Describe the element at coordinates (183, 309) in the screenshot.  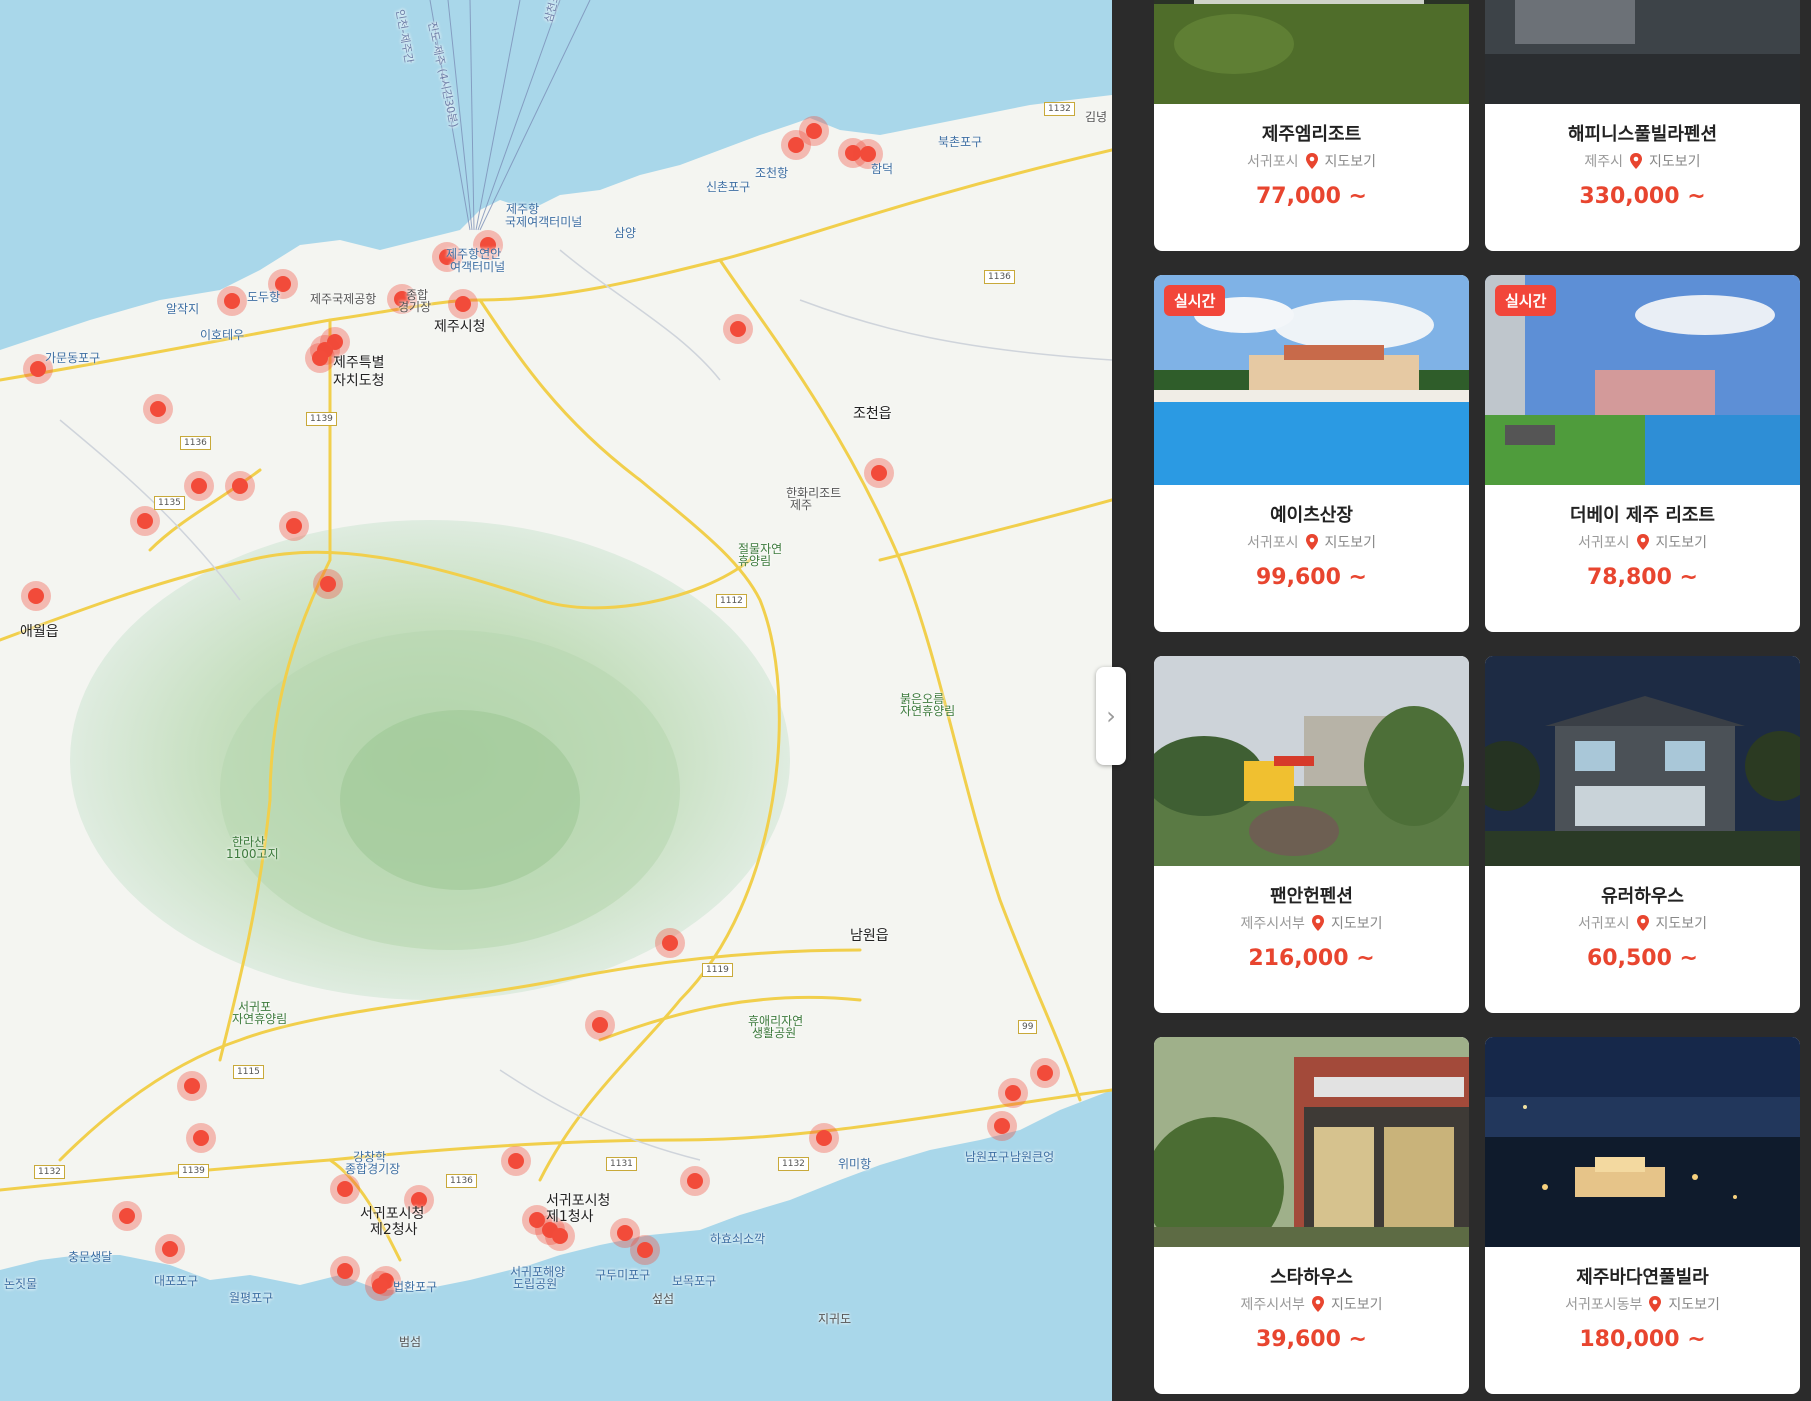
I see `map-label: 알작지` at that location.